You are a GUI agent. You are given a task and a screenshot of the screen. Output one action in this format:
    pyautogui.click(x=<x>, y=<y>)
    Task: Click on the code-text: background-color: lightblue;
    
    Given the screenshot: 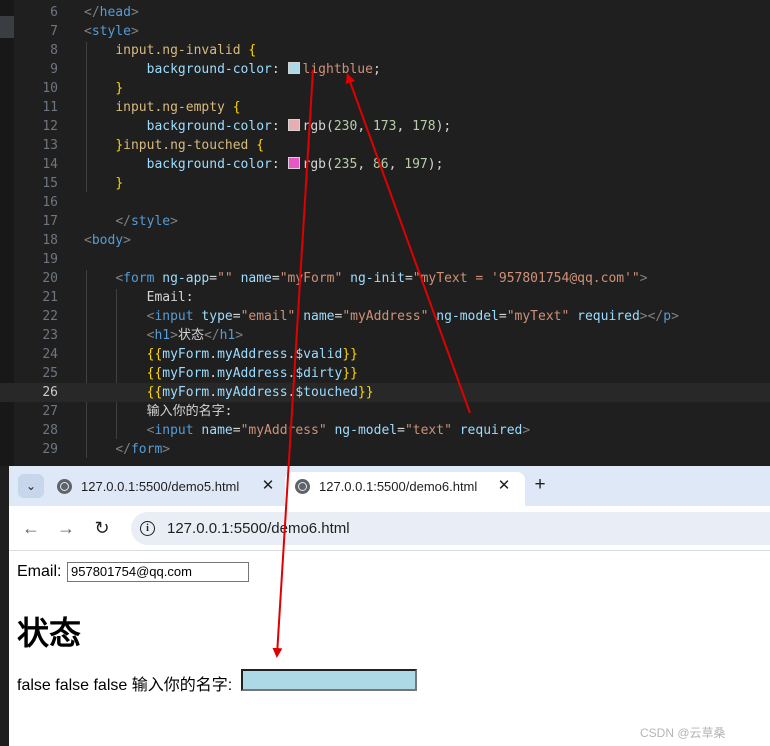 What is the action you would take?
    pyautogui.click(x=232, y=69)
    